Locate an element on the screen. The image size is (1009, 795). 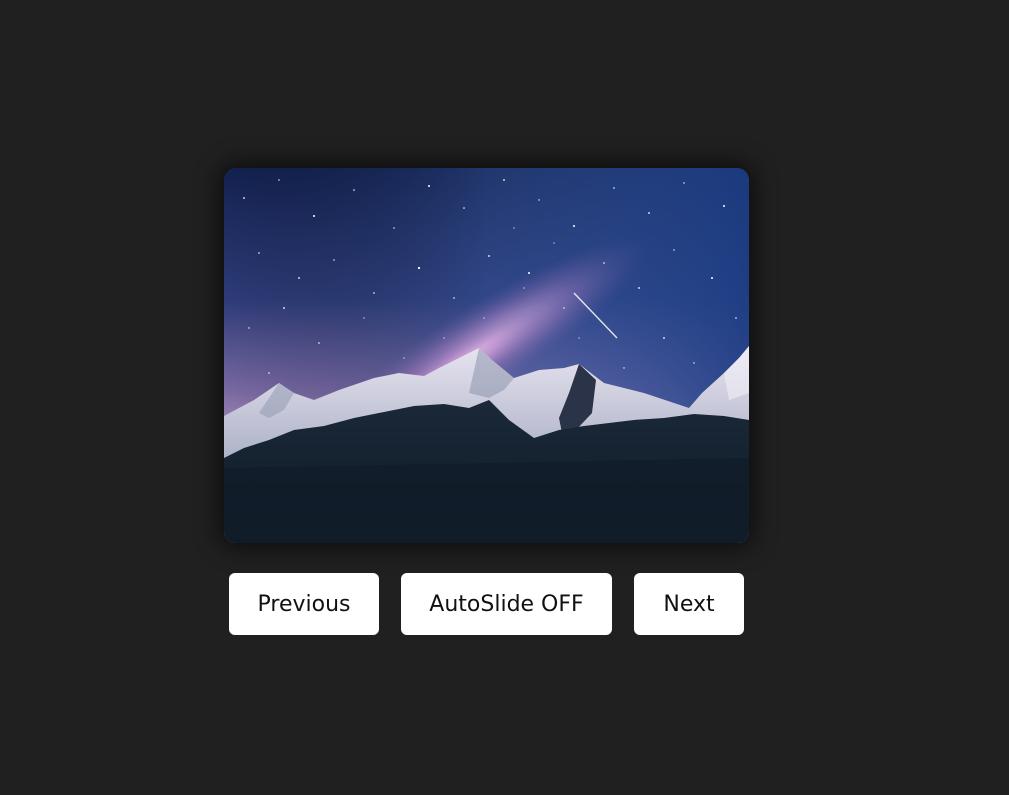
slideshow-controls: Previous AutoSlide OFF Next is located at coordinates (504, 604).